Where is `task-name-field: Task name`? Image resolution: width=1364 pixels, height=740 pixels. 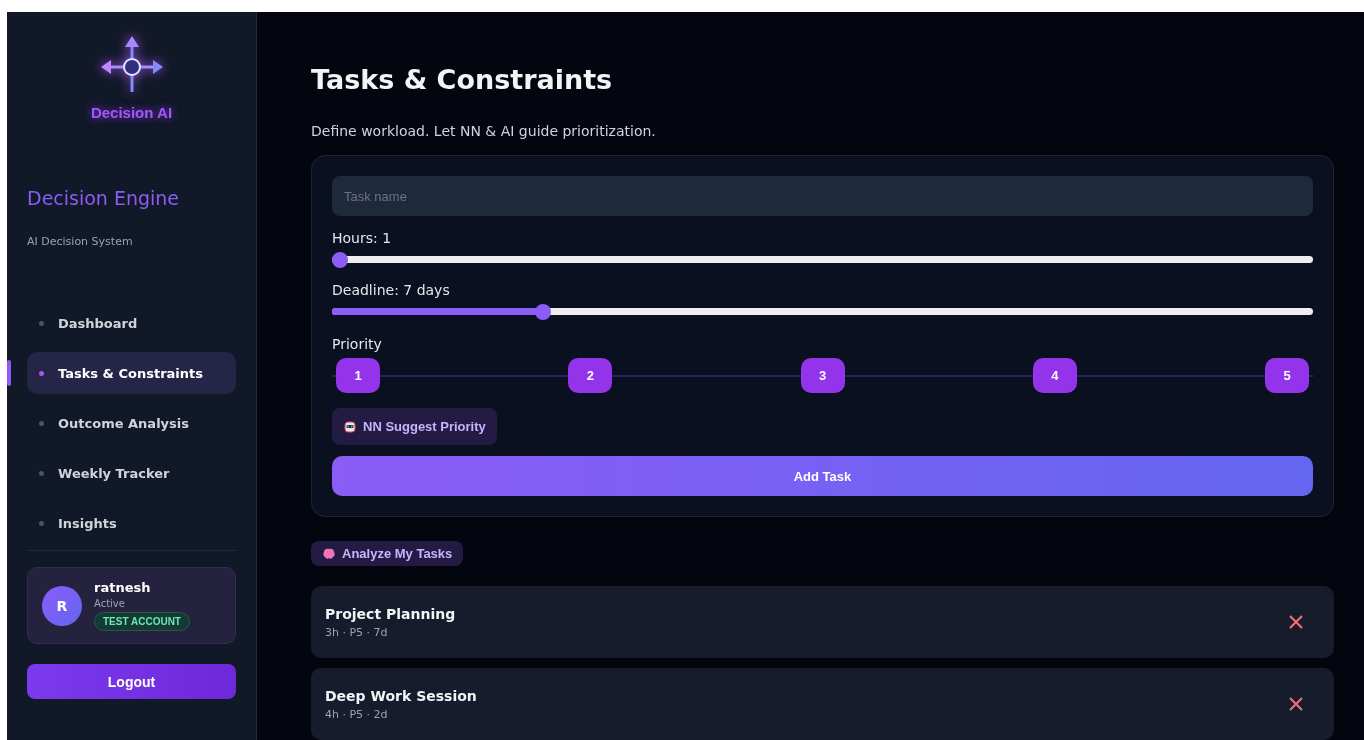 task-name-field: Task name is located at coordinates (822, 196).